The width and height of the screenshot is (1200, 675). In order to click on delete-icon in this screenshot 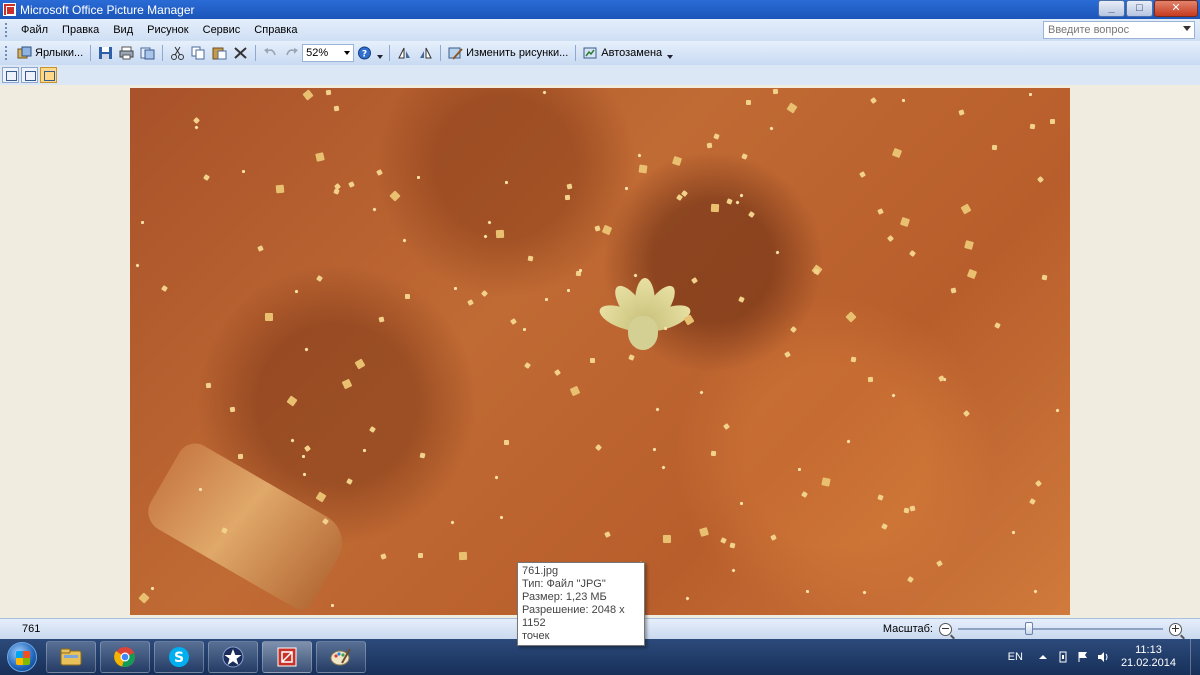, I will do `click(240, 53)`.